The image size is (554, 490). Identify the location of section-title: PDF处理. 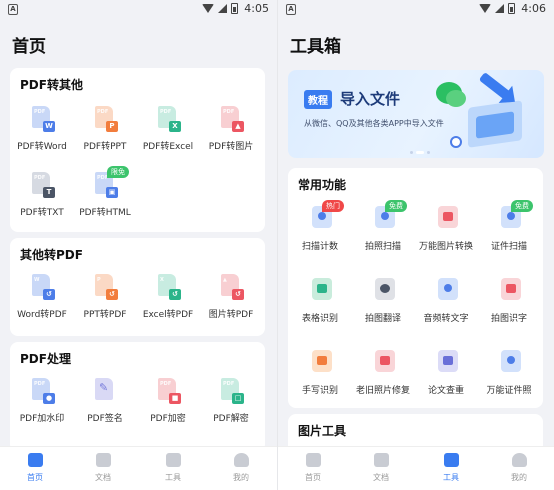
(45, 359).